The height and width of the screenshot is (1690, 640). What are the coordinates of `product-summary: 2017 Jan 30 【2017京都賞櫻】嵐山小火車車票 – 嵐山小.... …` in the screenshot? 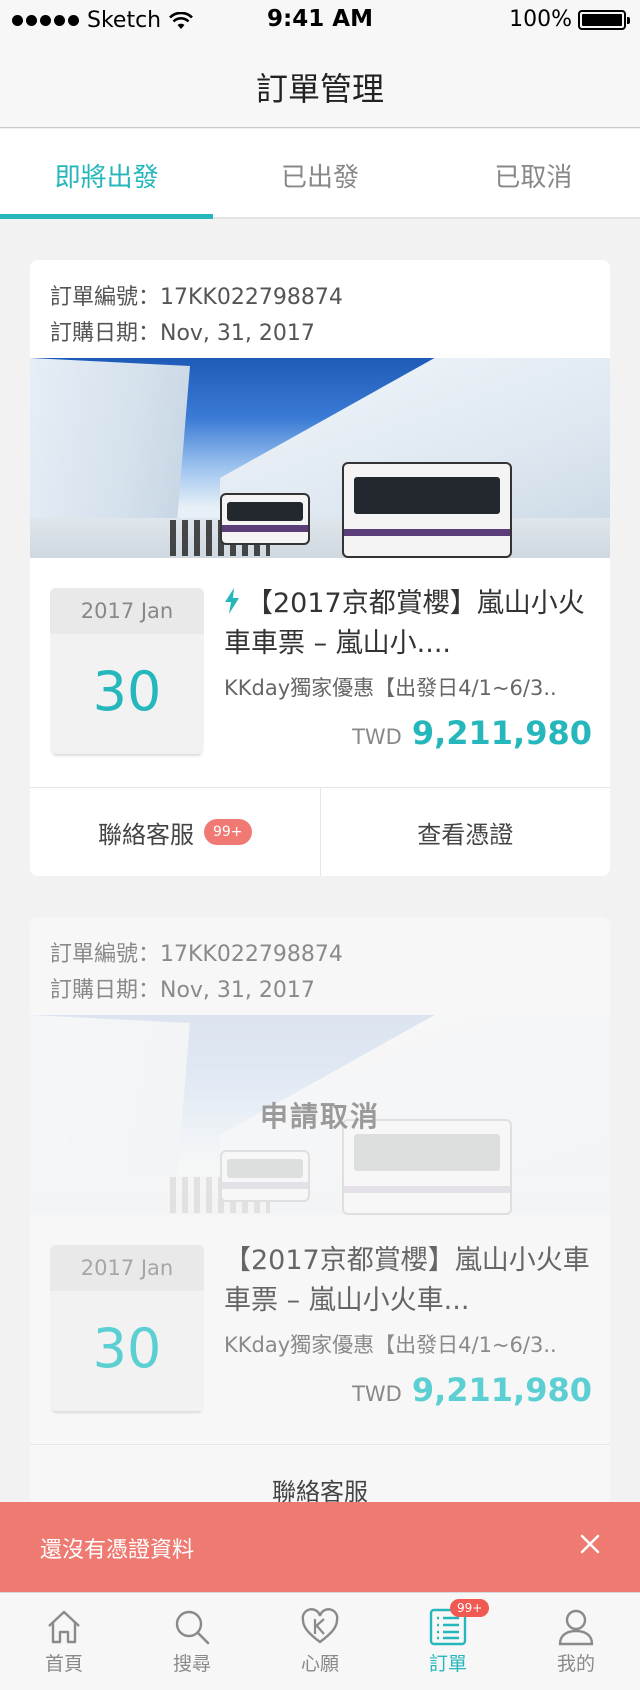 It's located at (320, 673).